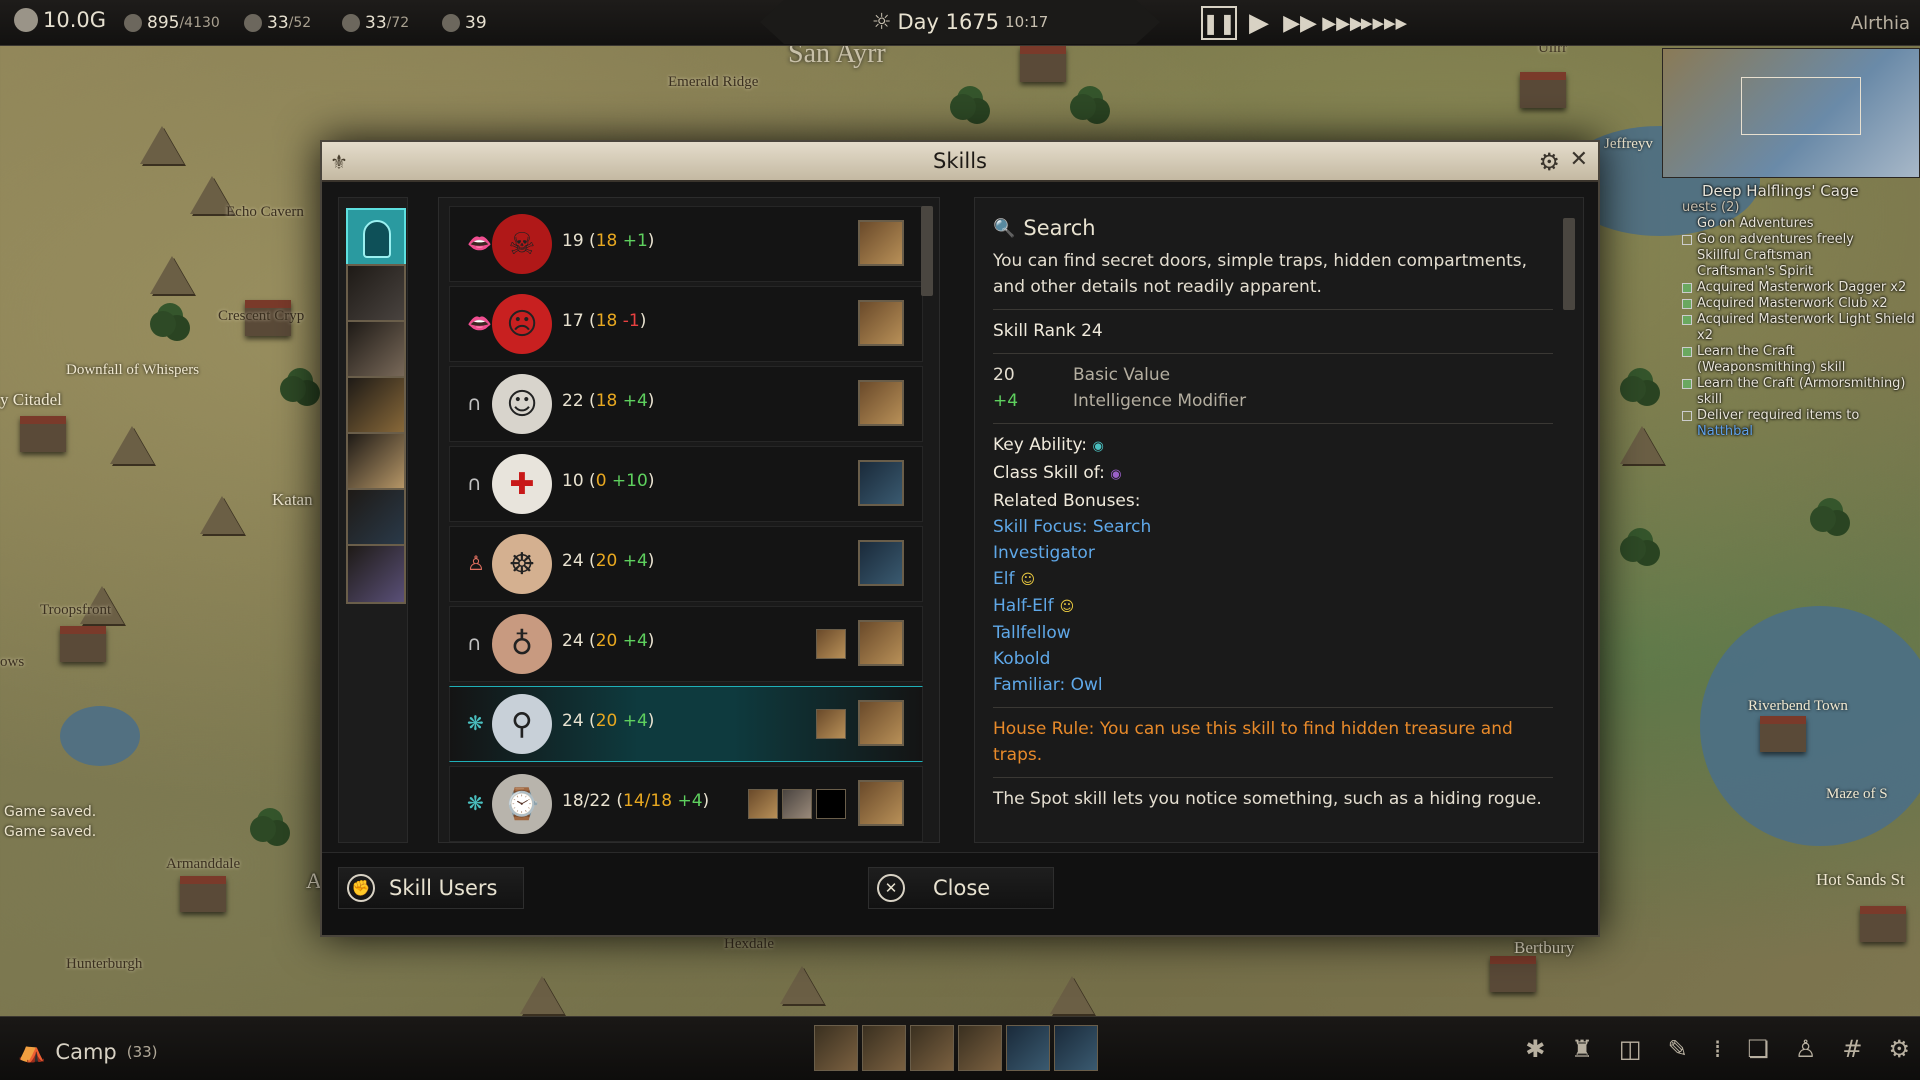 This screenshot has width=1920, height=1080. I want to click on book-icon: ❏, so click(1758, 1049).